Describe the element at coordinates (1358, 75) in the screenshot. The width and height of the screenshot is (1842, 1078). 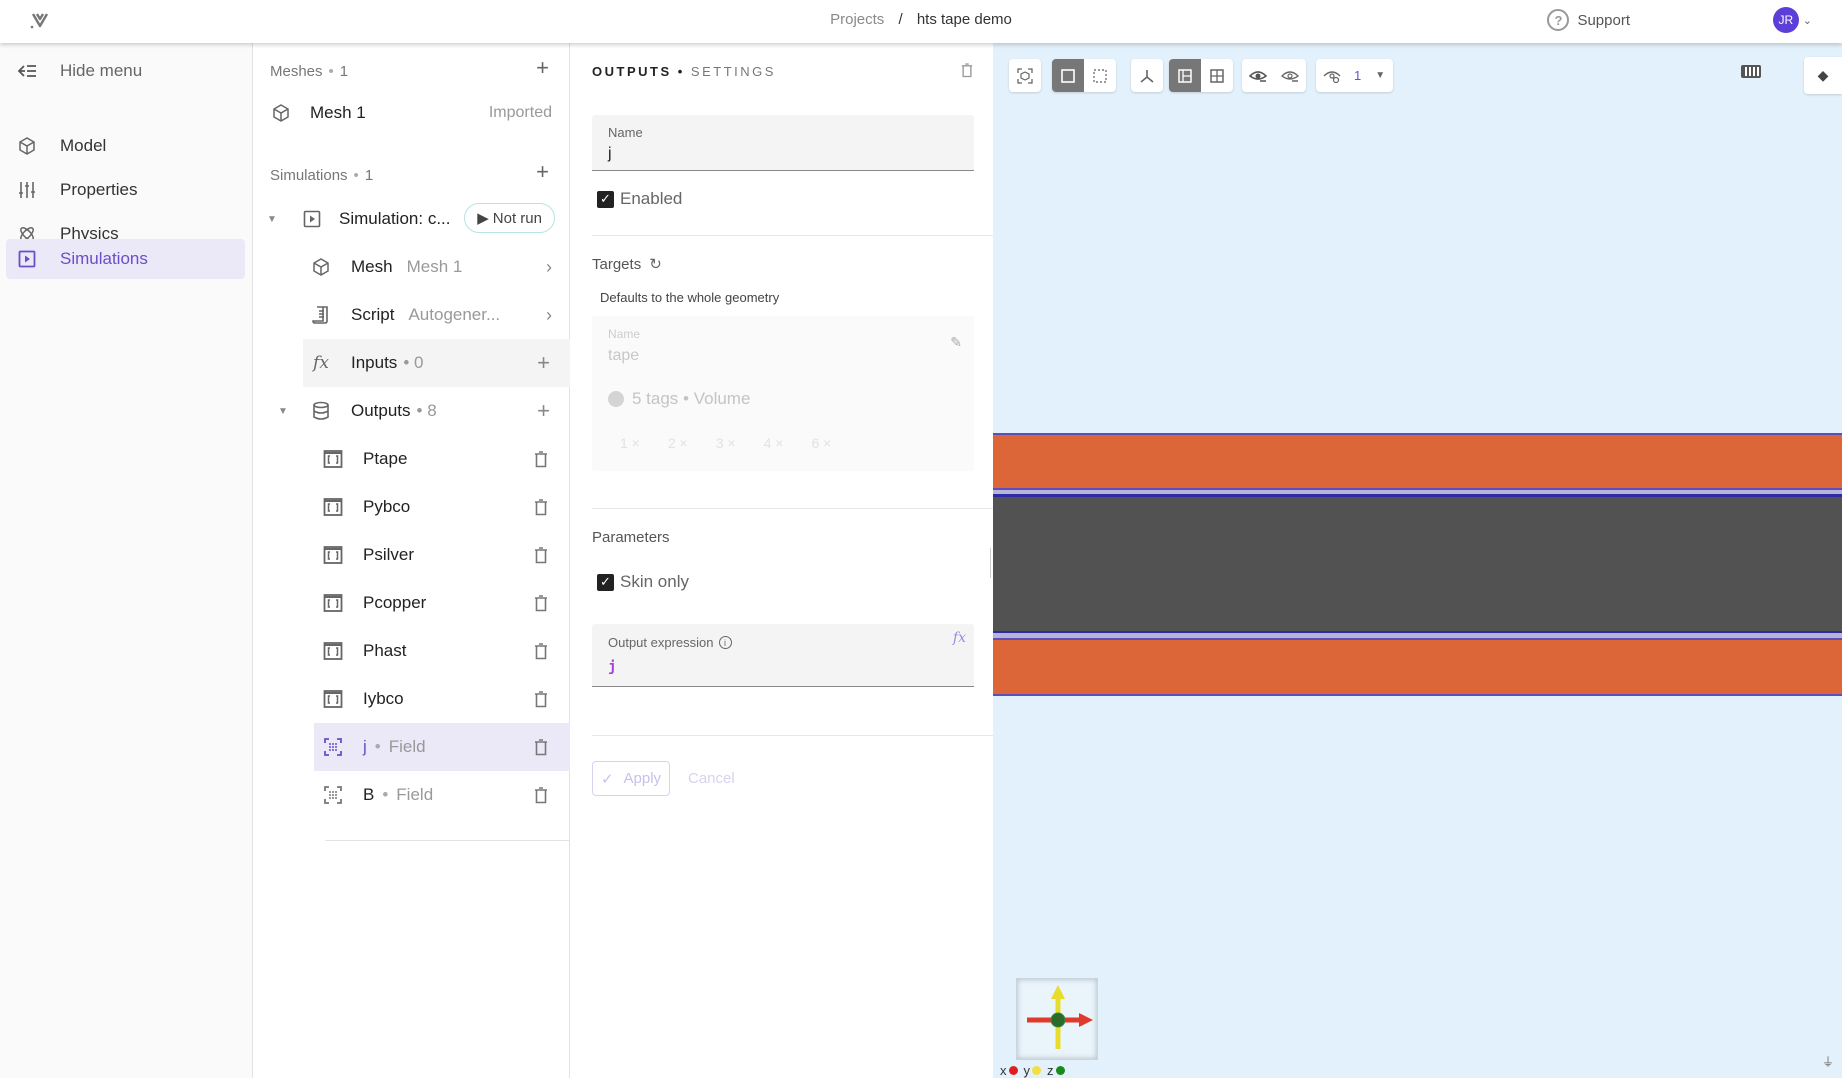
I see `layer-number: 1` at that location.